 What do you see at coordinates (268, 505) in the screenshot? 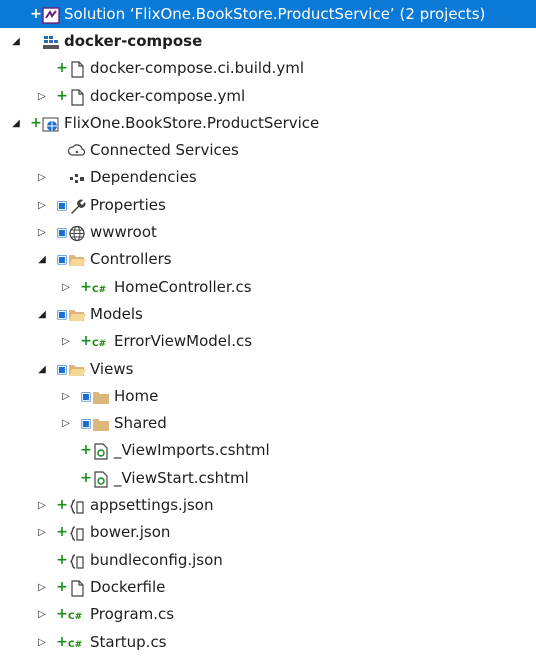
I see `tree-item: ▷ + appsettings.json` at bounding box center [268, 505].